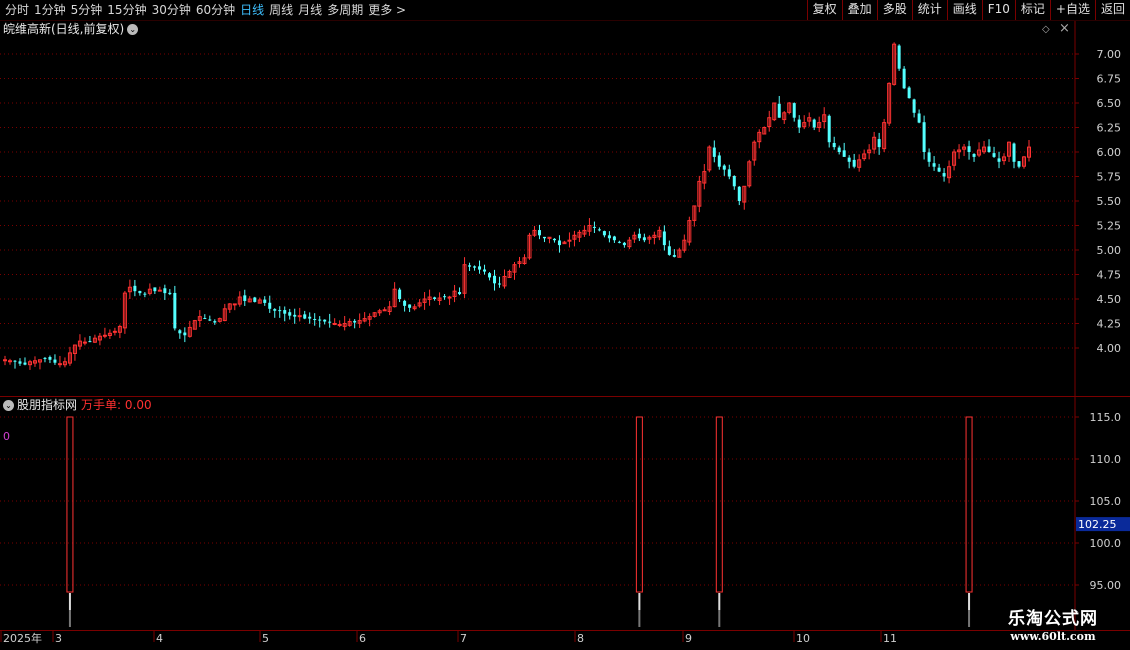 The width and height of the screenshot is (1130, 650). Describe the element at coordinates (1109, 348) in the screenshot. I see `price-tick-label: 4.00` at that location.